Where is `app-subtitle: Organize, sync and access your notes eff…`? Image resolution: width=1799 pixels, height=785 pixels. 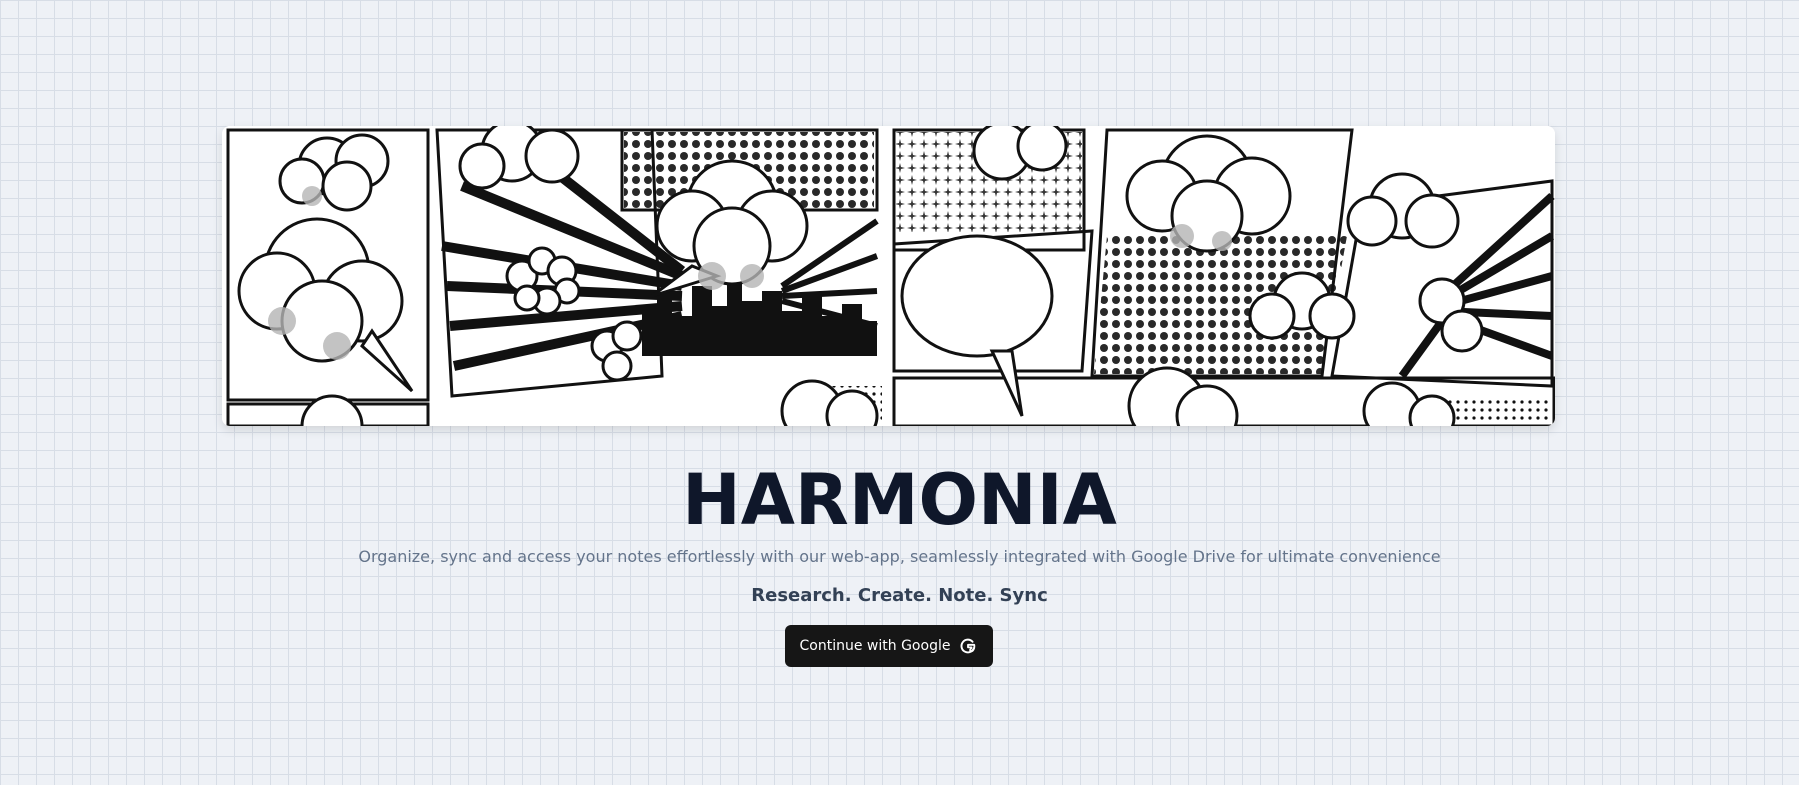 app-subtitle: Organize, sync and access your notes eff… is located at coordinates (899, 556).